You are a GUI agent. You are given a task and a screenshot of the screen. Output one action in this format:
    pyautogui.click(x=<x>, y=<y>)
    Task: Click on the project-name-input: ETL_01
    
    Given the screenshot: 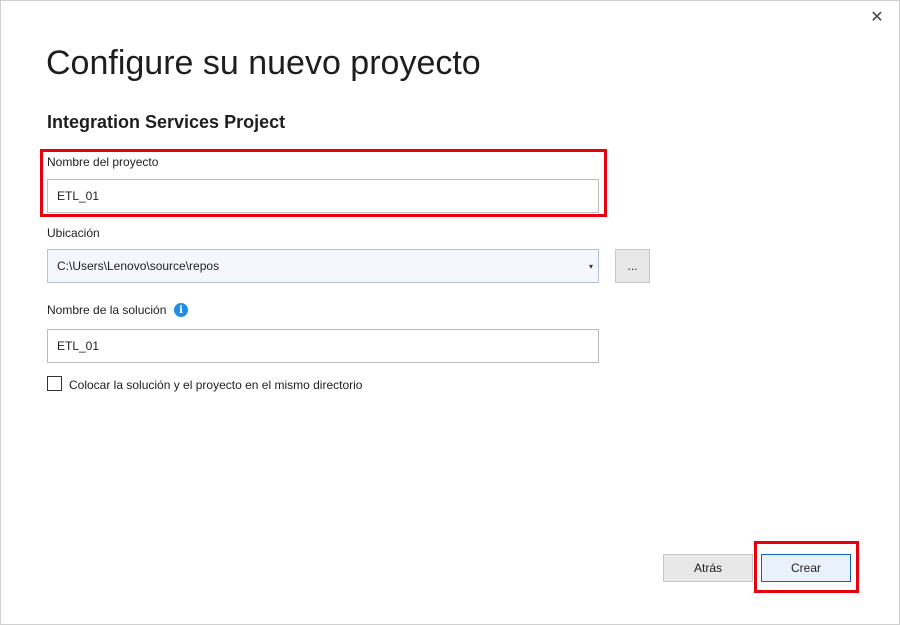 What is the action you would take?
    pyautogui.click(x=323, y=196)
    